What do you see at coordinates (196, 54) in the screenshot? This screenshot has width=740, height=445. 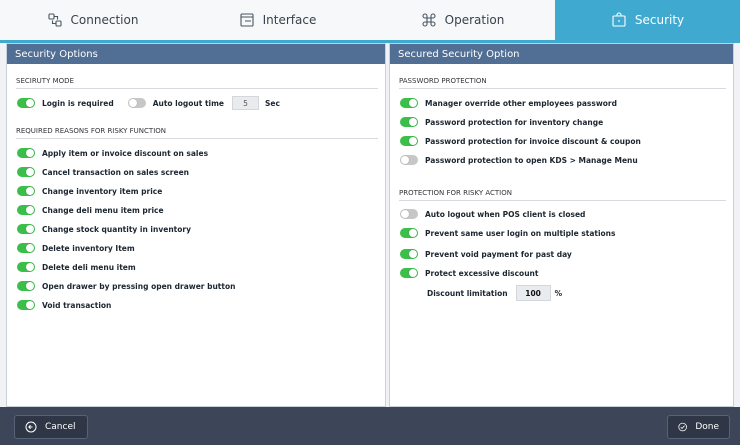 I see `panel-title: Security Options` at bounding box center [196, 54].